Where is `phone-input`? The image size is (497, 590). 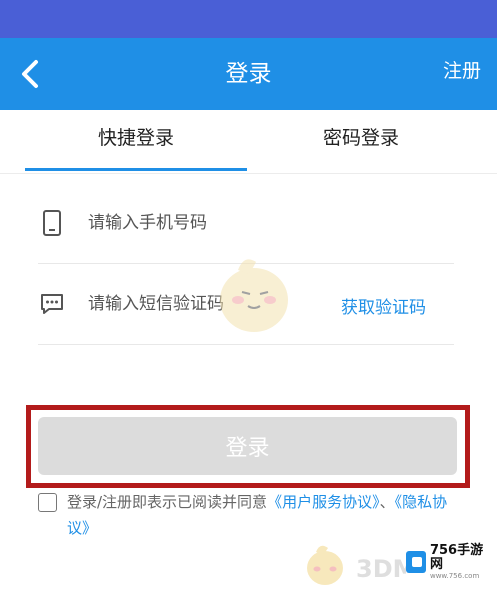 phone-input is located at coordinates (208, 223).